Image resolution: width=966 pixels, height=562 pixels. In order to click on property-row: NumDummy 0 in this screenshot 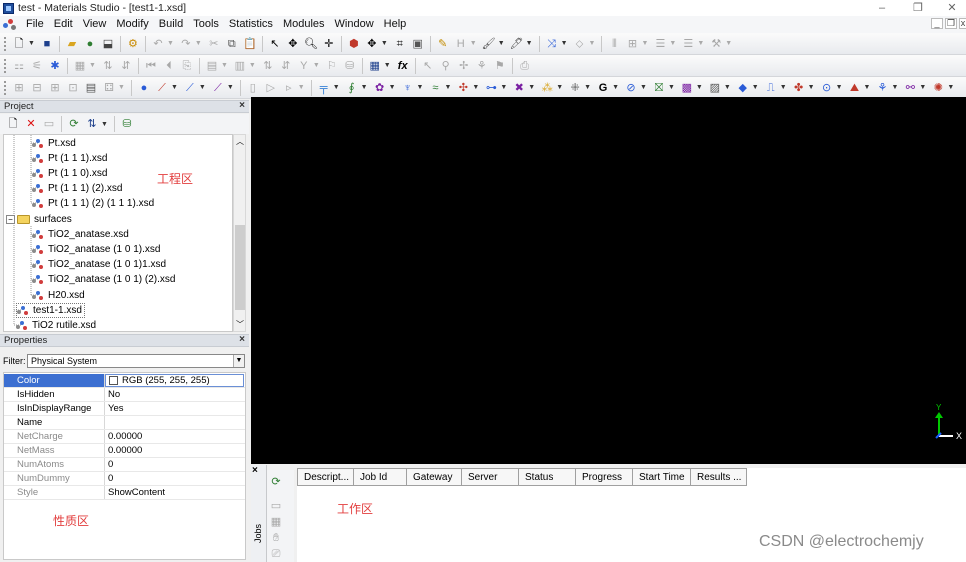, I will do `click(124, 479)`.